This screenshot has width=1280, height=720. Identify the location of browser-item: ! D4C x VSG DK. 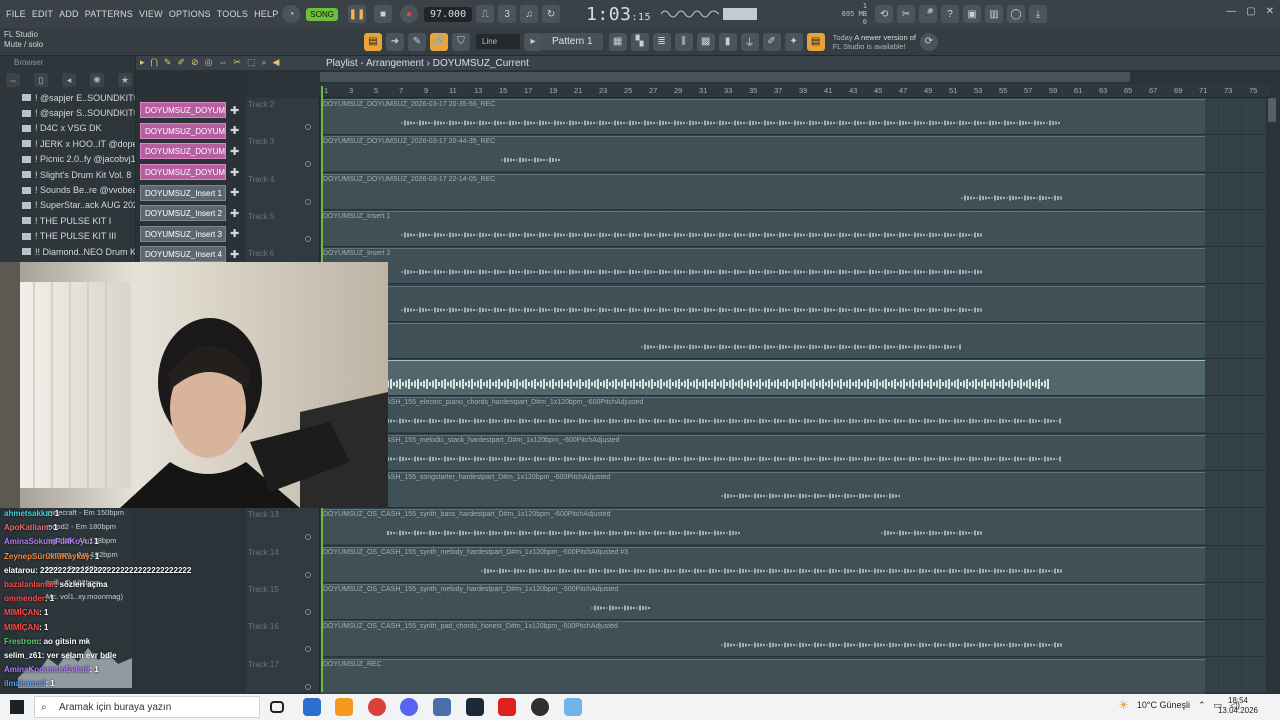
(67, 128).